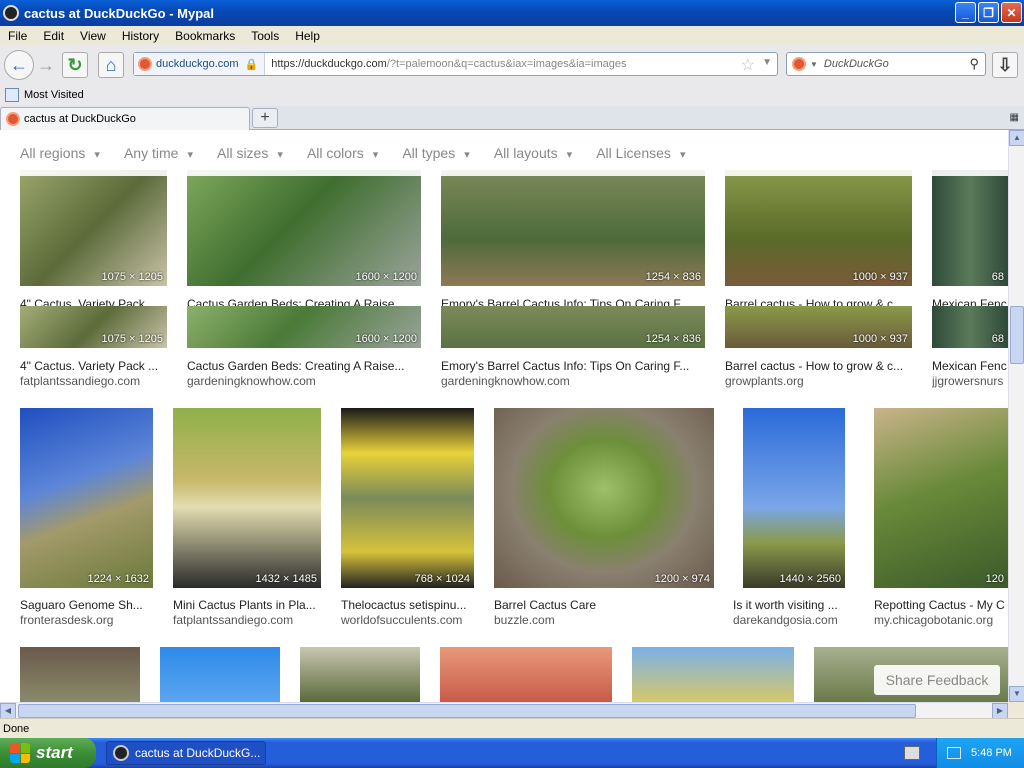 The image size is (1024, 768). I want to click on scroll-right-icon: ▶, so click(1000, 711).